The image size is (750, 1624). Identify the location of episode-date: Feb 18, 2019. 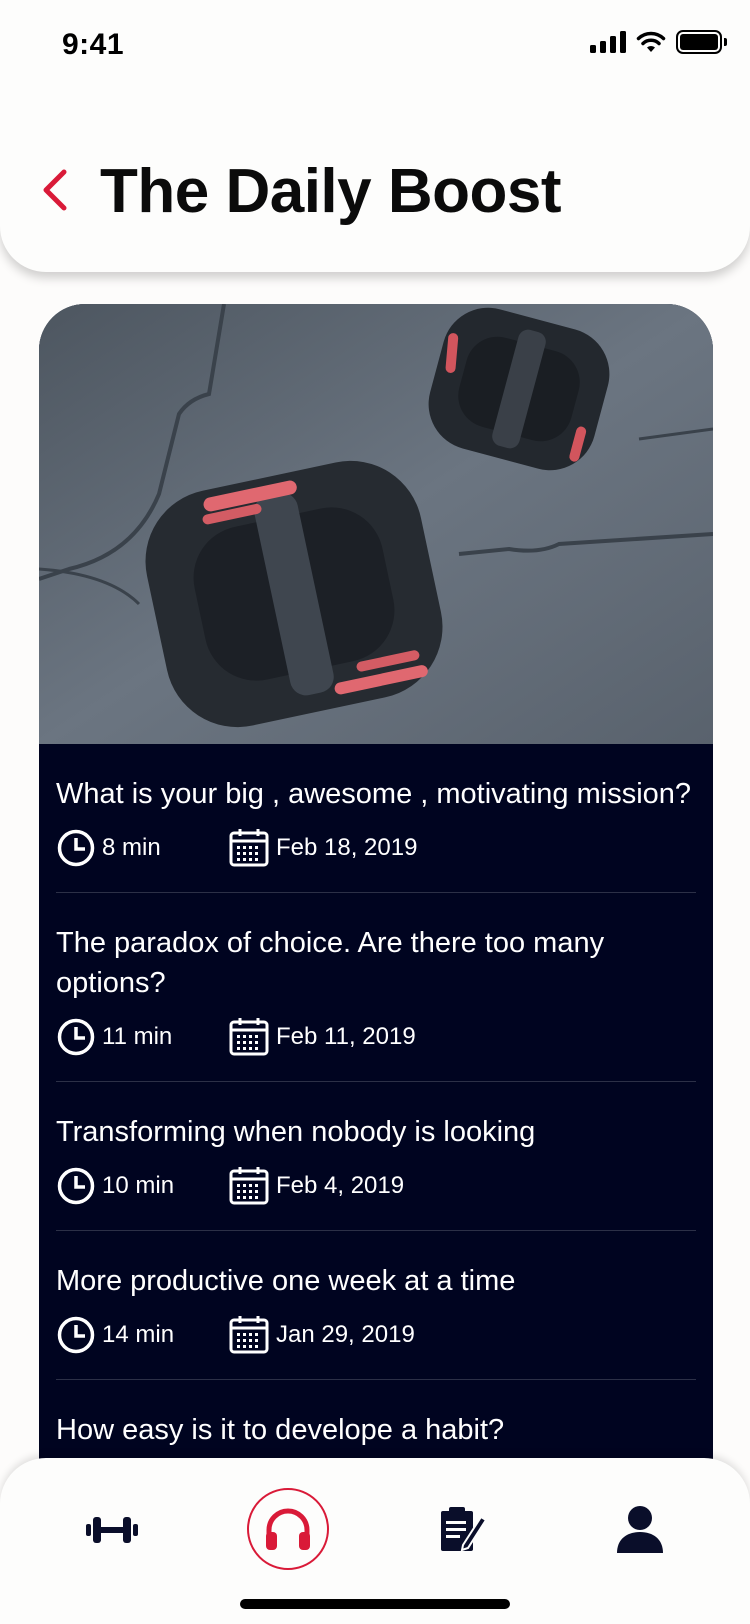
(322, 848).